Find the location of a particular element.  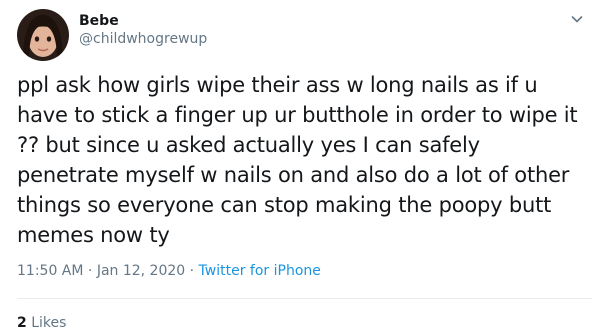

avatar is located at coordinates (43, 35).